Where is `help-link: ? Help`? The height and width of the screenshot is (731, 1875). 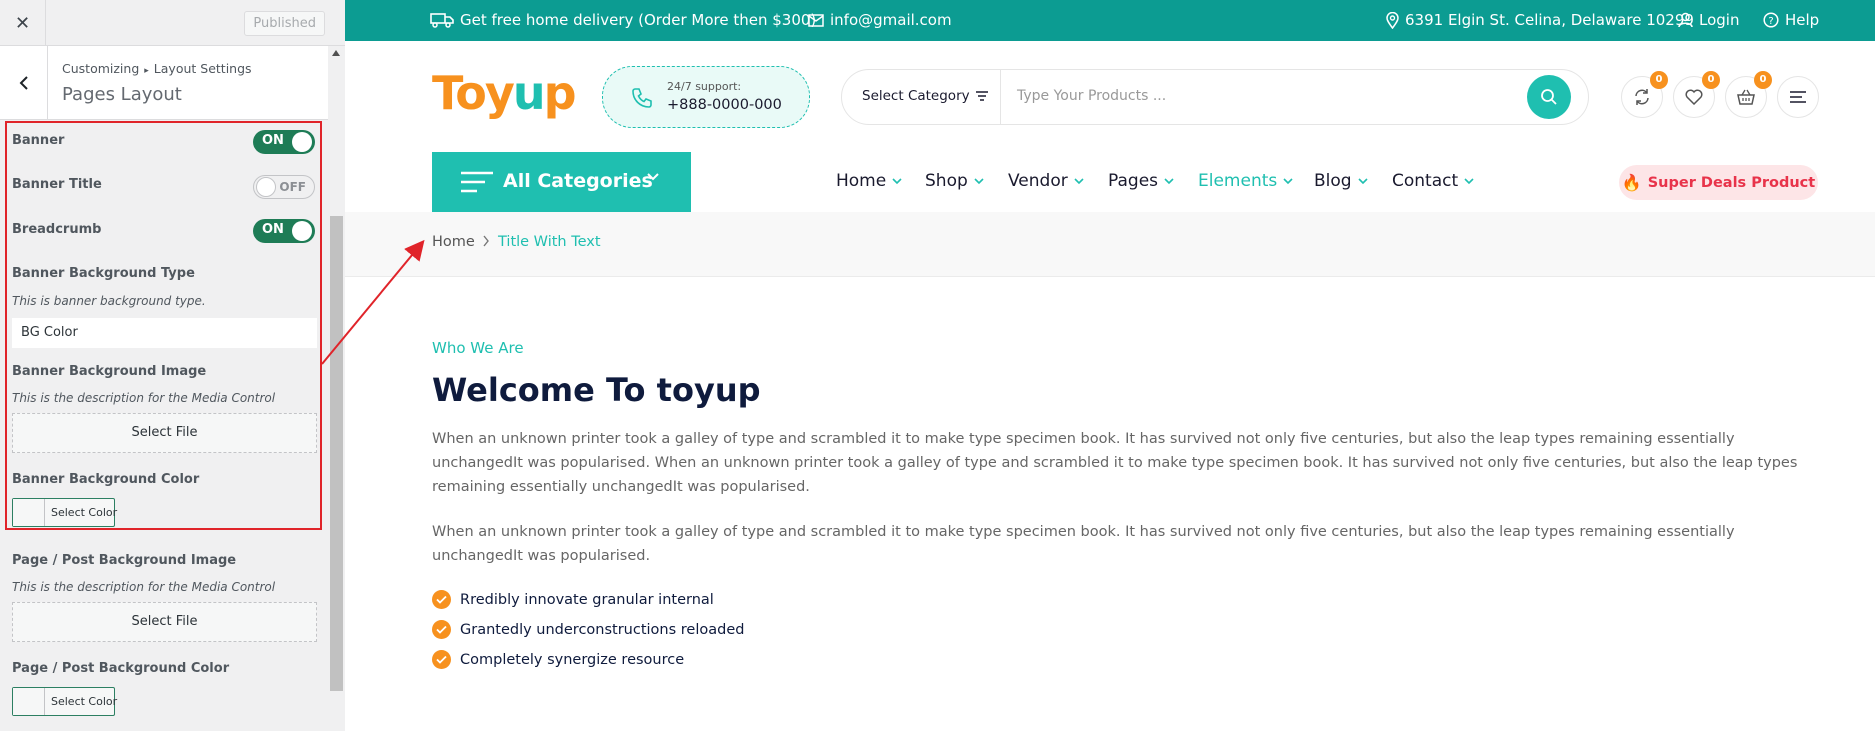
help-link: ? Help is located at coordinates (1791, 20).